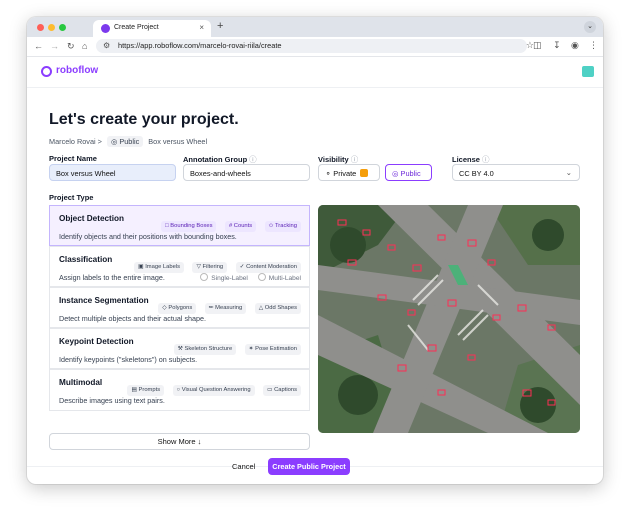  What do you see at coordinates (575, 45) in the screenshot?
I see `profile-avatar-icon: ◉` at bounding box center [575, 45].